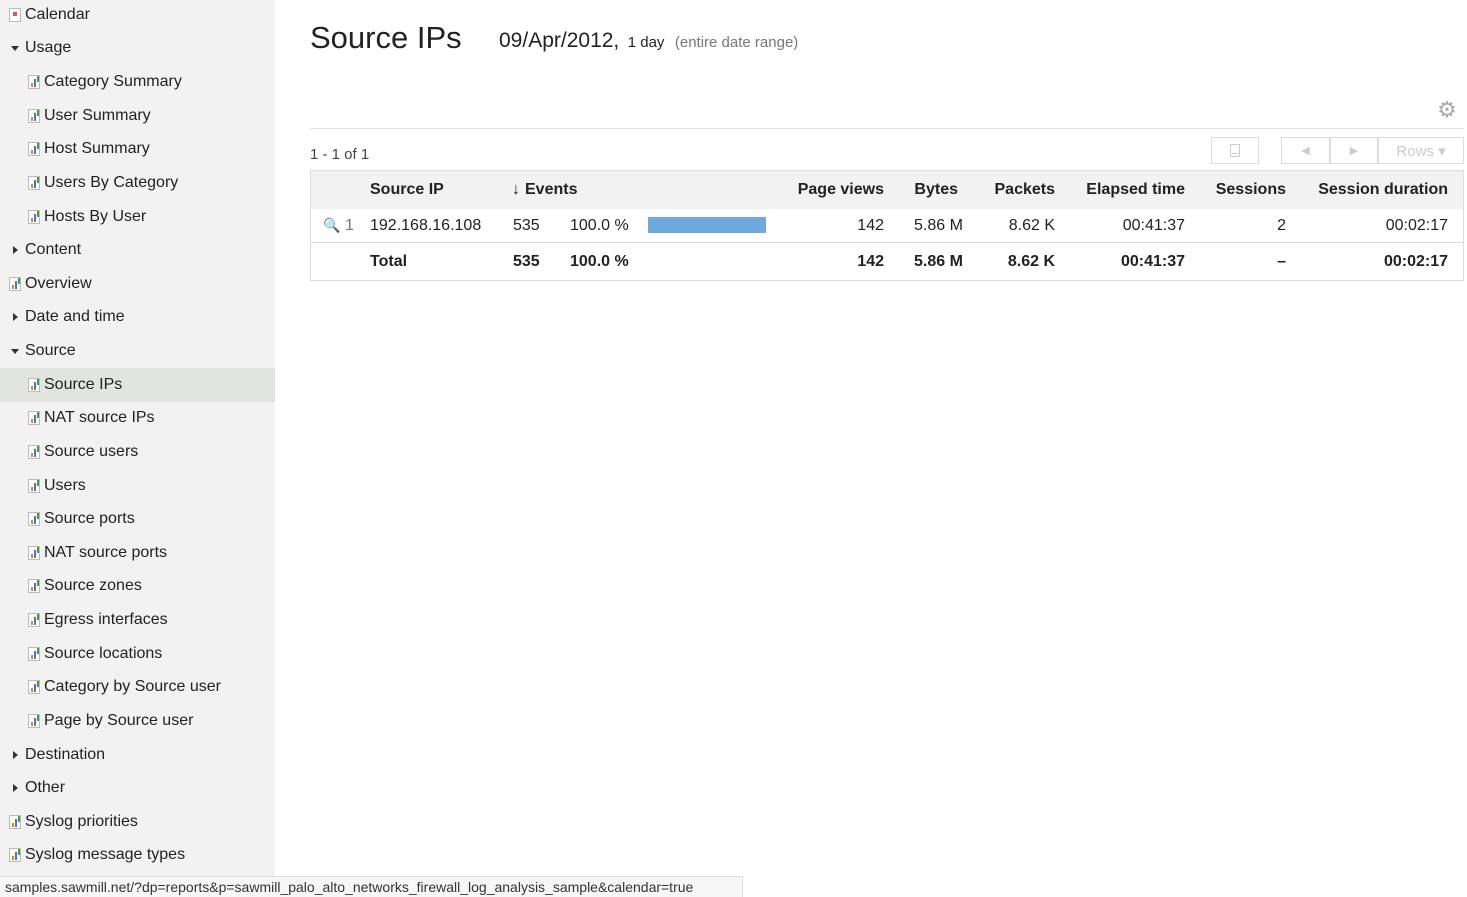  Describe the element at coordinates (105, 854) in the screenshot. I see `sidebar-item-label: Syslog message types` at that location.